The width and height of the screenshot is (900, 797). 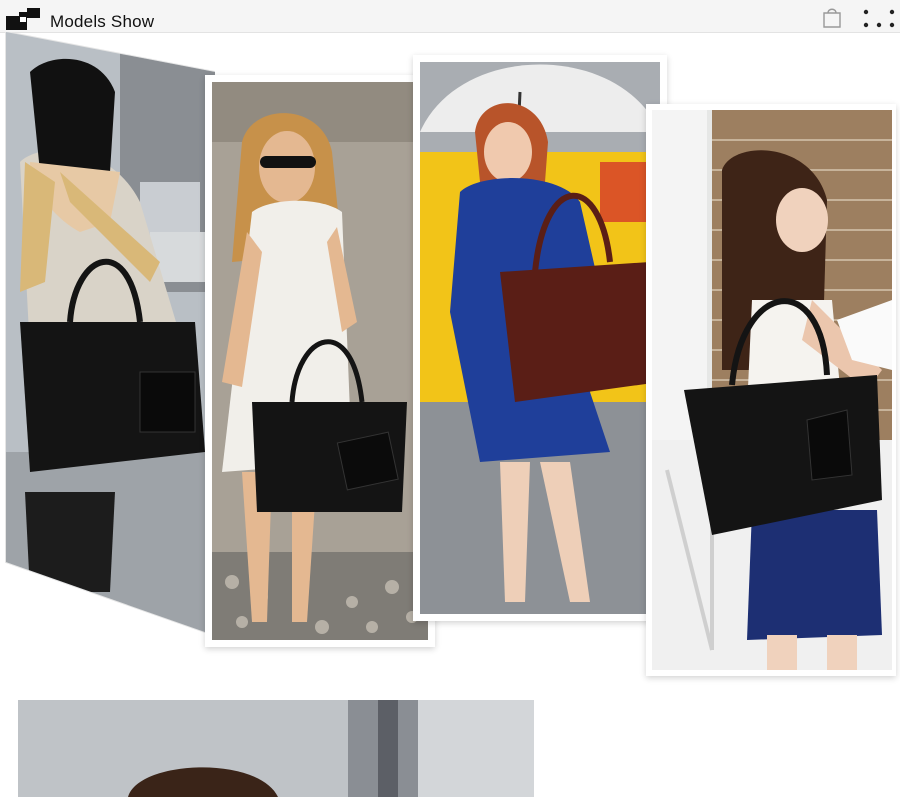 What do you see at coordinates (832, 17) in the screenshot?
I see `shopping-bag-icon` at bounding box center [832, 17].